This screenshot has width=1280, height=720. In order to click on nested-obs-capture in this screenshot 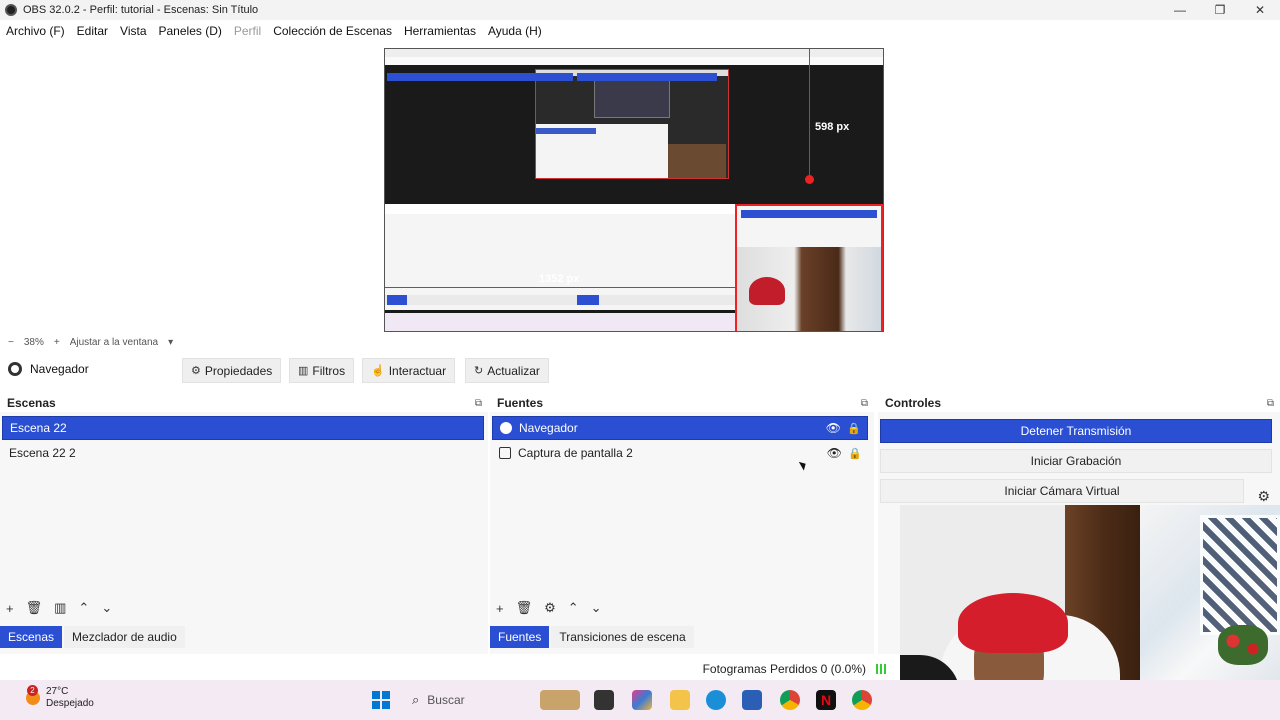, I will do `click(632, 124)`.